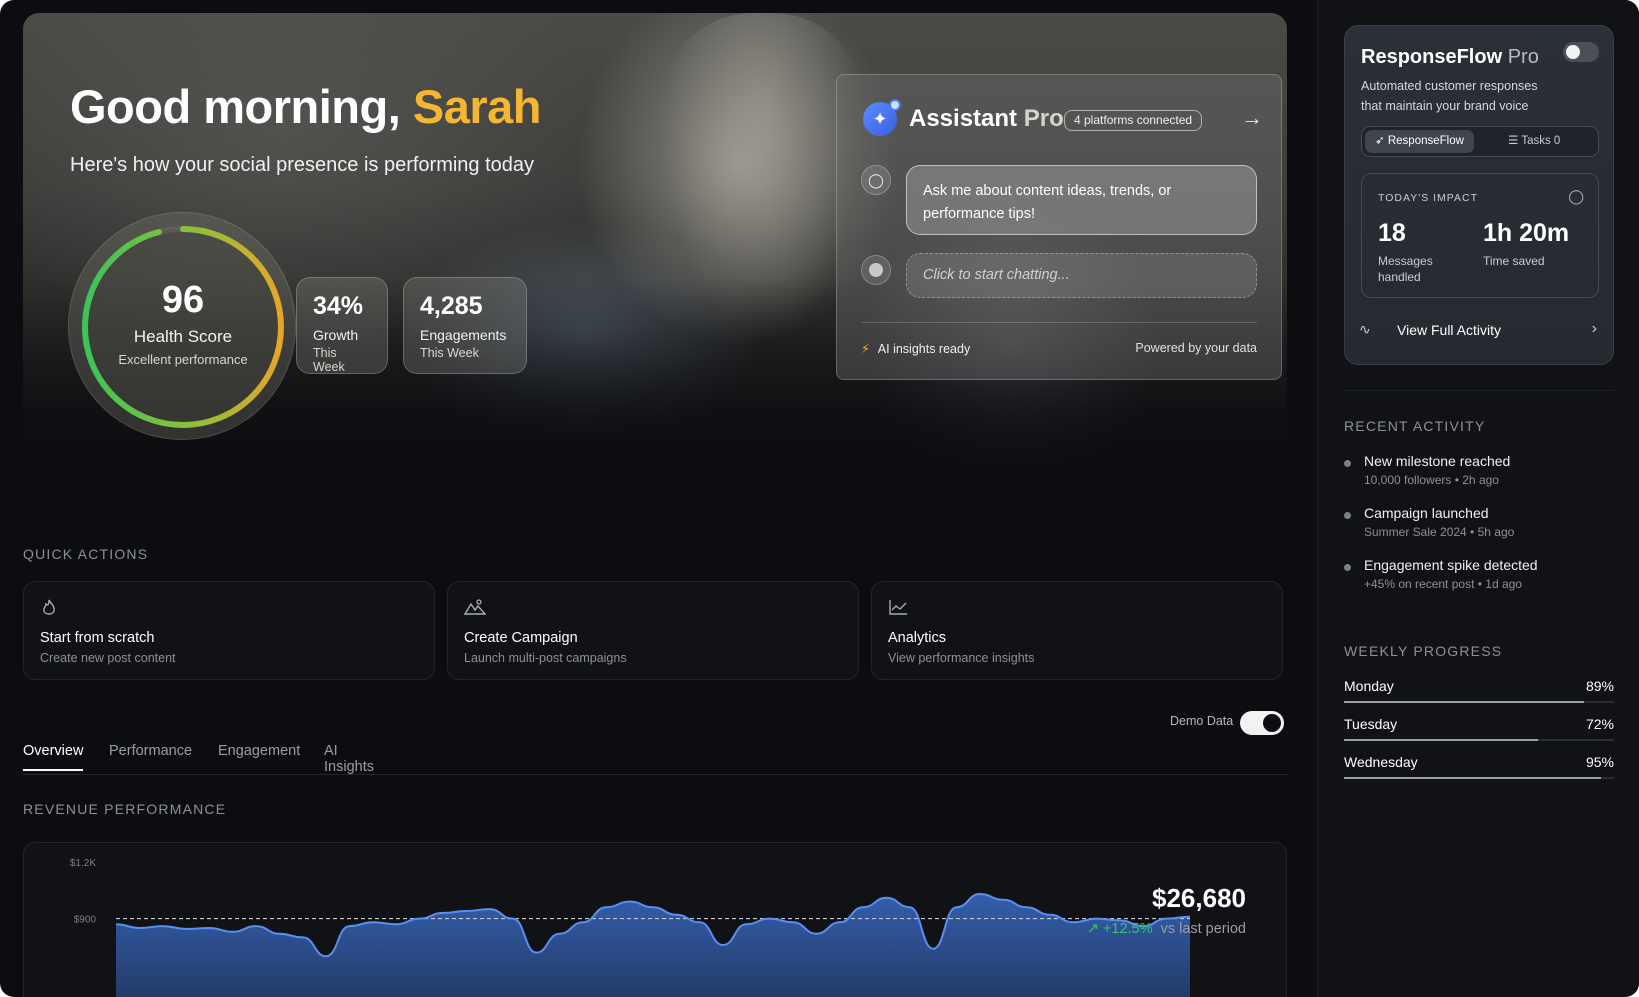 This screenshot has height=997, width=1639. I want to click on rocket-icon: ➶, so click(1380, 141).